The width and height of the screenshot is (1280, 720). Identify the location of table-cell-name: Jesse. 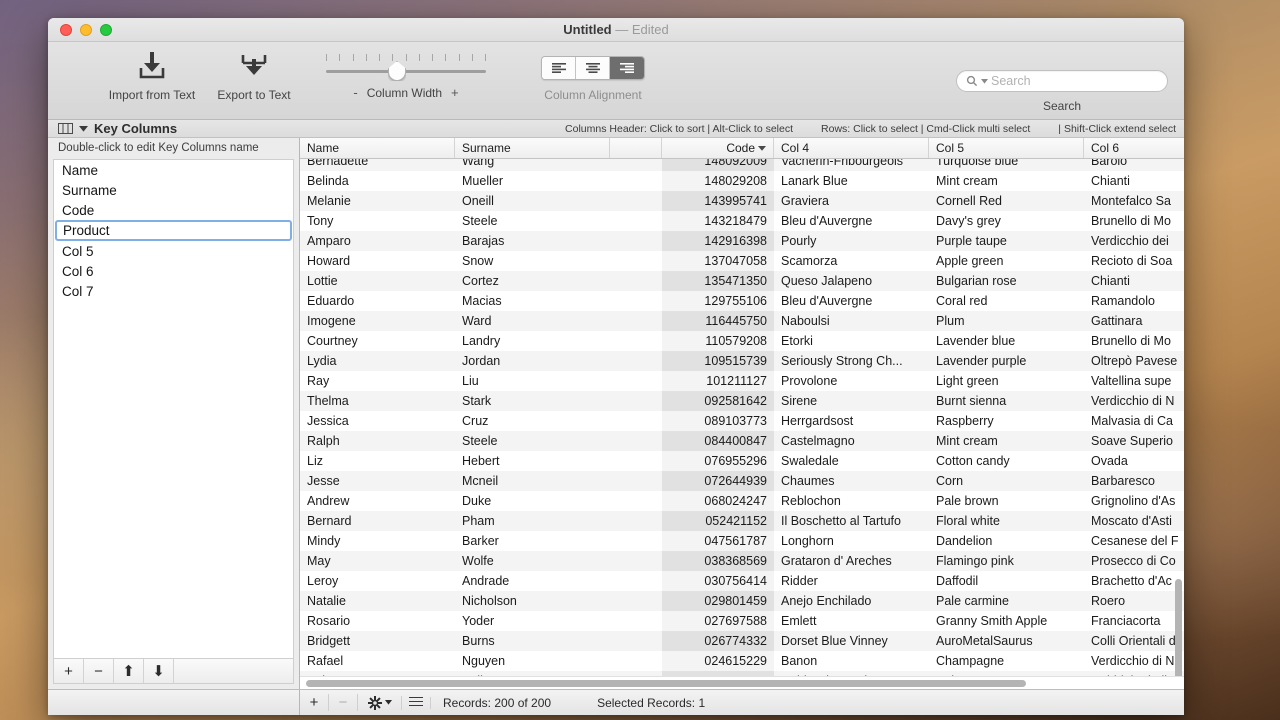
(377, 481).